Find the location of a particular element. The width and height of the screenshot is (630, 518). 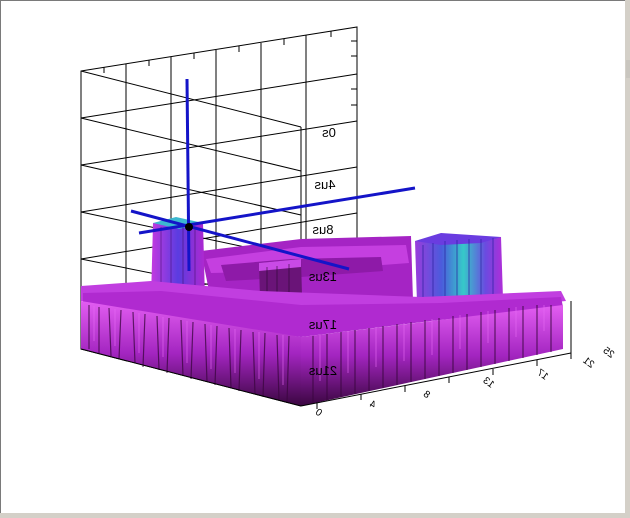

freq-tick-label: 25 is located at coordinates (608, 353).